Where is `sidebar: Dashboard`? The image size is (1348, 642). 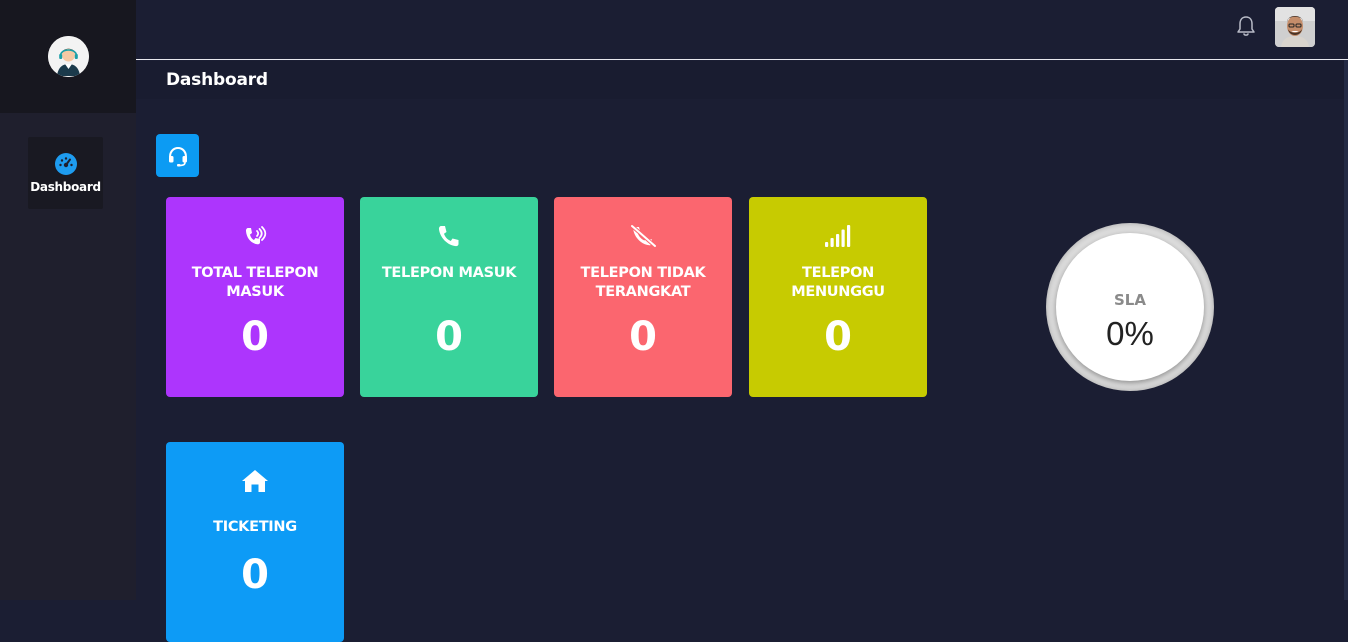
sidebar: Dashboard is located at coordinates (68, 300).